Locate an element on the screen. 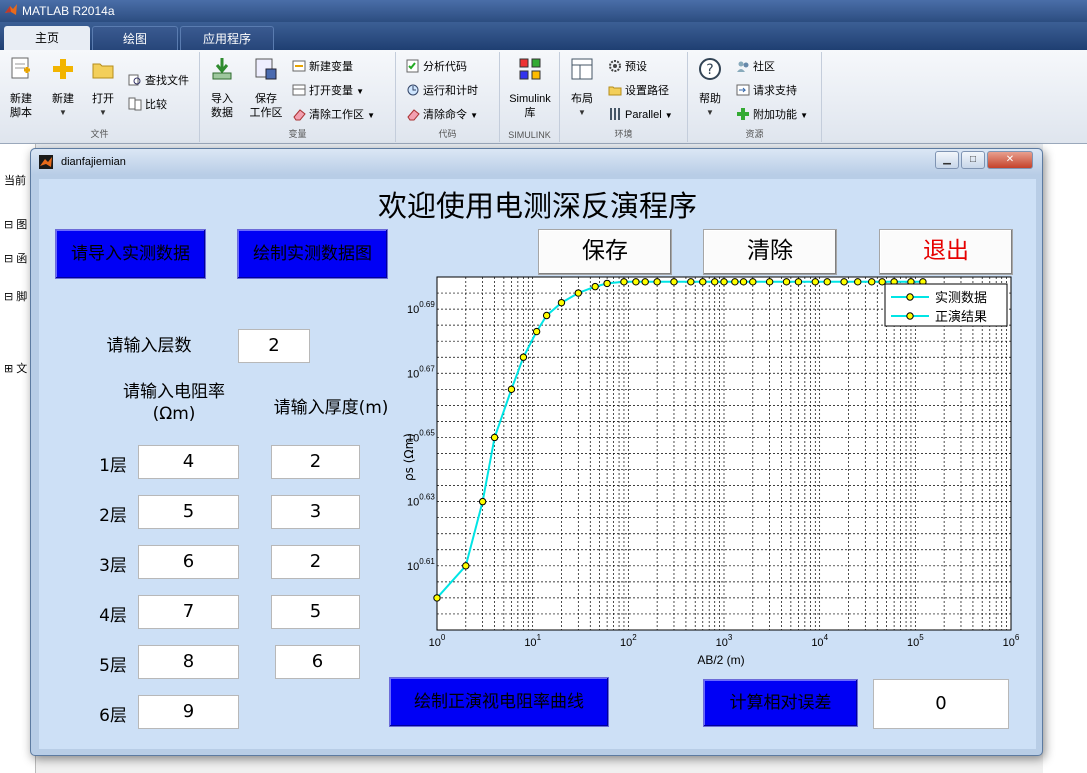  tab-home: 主页 is located at coordinates (47, 38).